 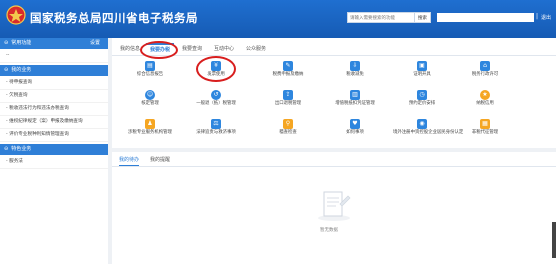 I want to click on tile-inspection: ⚲ 稽查检查, so click(x=288, y=131).